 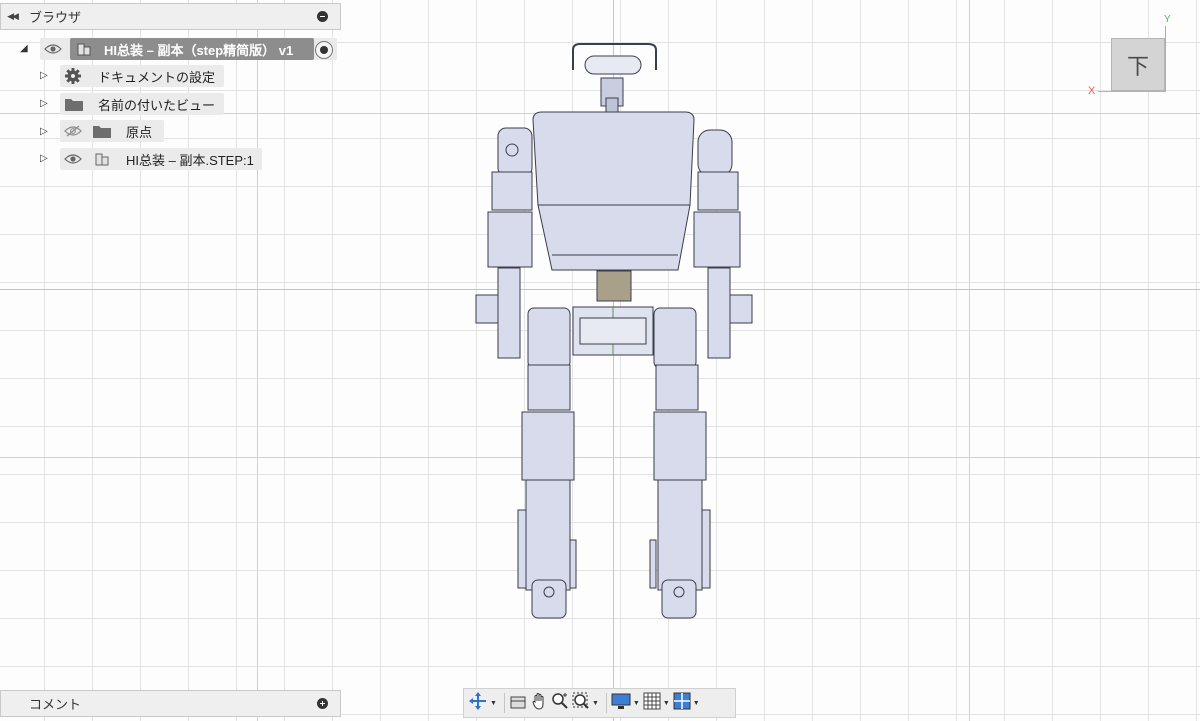 I want to click on look-at-icon, so click(x=518, y=703).